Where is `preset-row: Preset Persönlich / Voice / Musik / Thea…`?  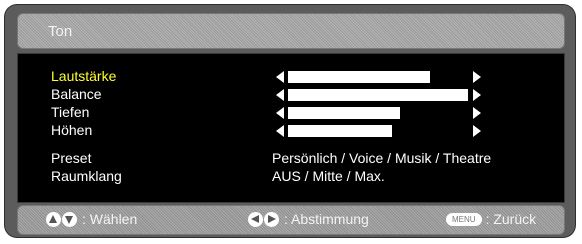
preset-row: Preset Persönlich / Voice / Musik / Thea… is located at coordinates (291, 158).